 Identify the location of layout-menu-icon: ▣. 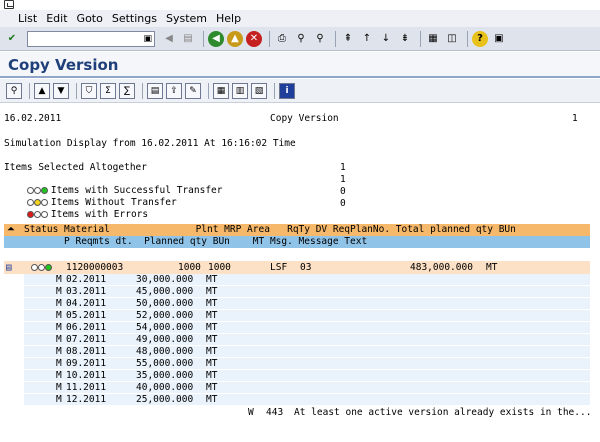
(499, 39).